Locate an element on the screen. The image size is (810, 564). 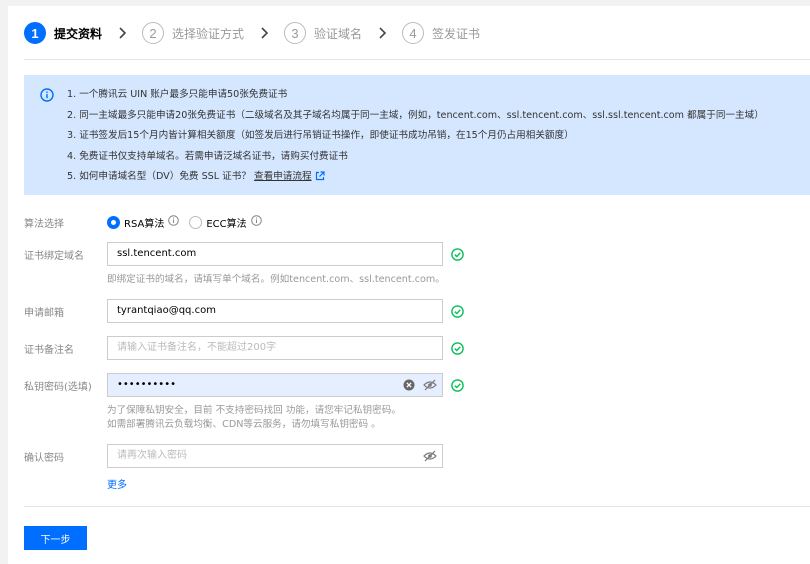
step-indicator: 1 提交资料 2 选择验证方式 3 验证域名 4 签发证书 is located at coordinates (252, 33).